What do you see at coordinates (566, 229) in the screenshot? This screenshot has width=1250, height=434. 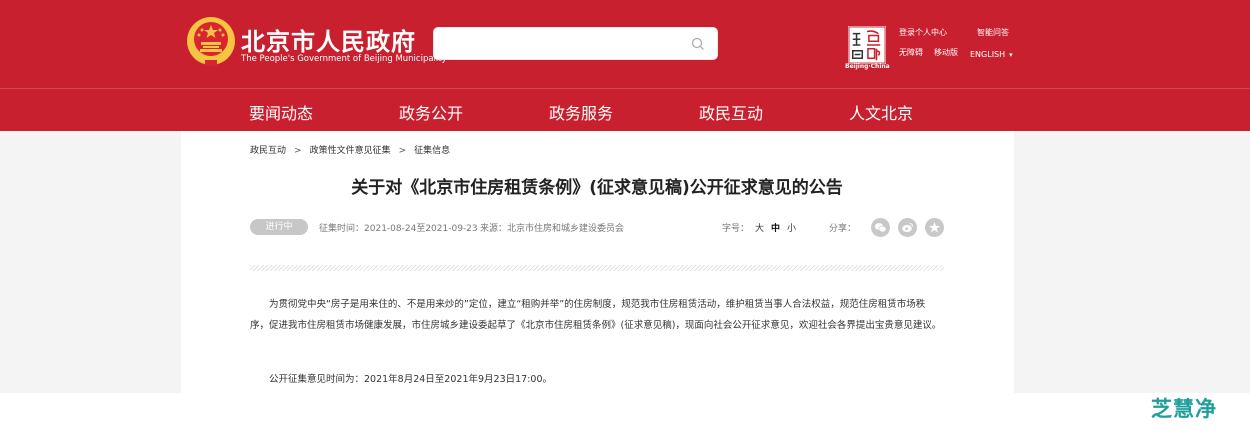 I see `source-value: 北京市住房和城乡建设委员会` at bounding box center [566, 229].